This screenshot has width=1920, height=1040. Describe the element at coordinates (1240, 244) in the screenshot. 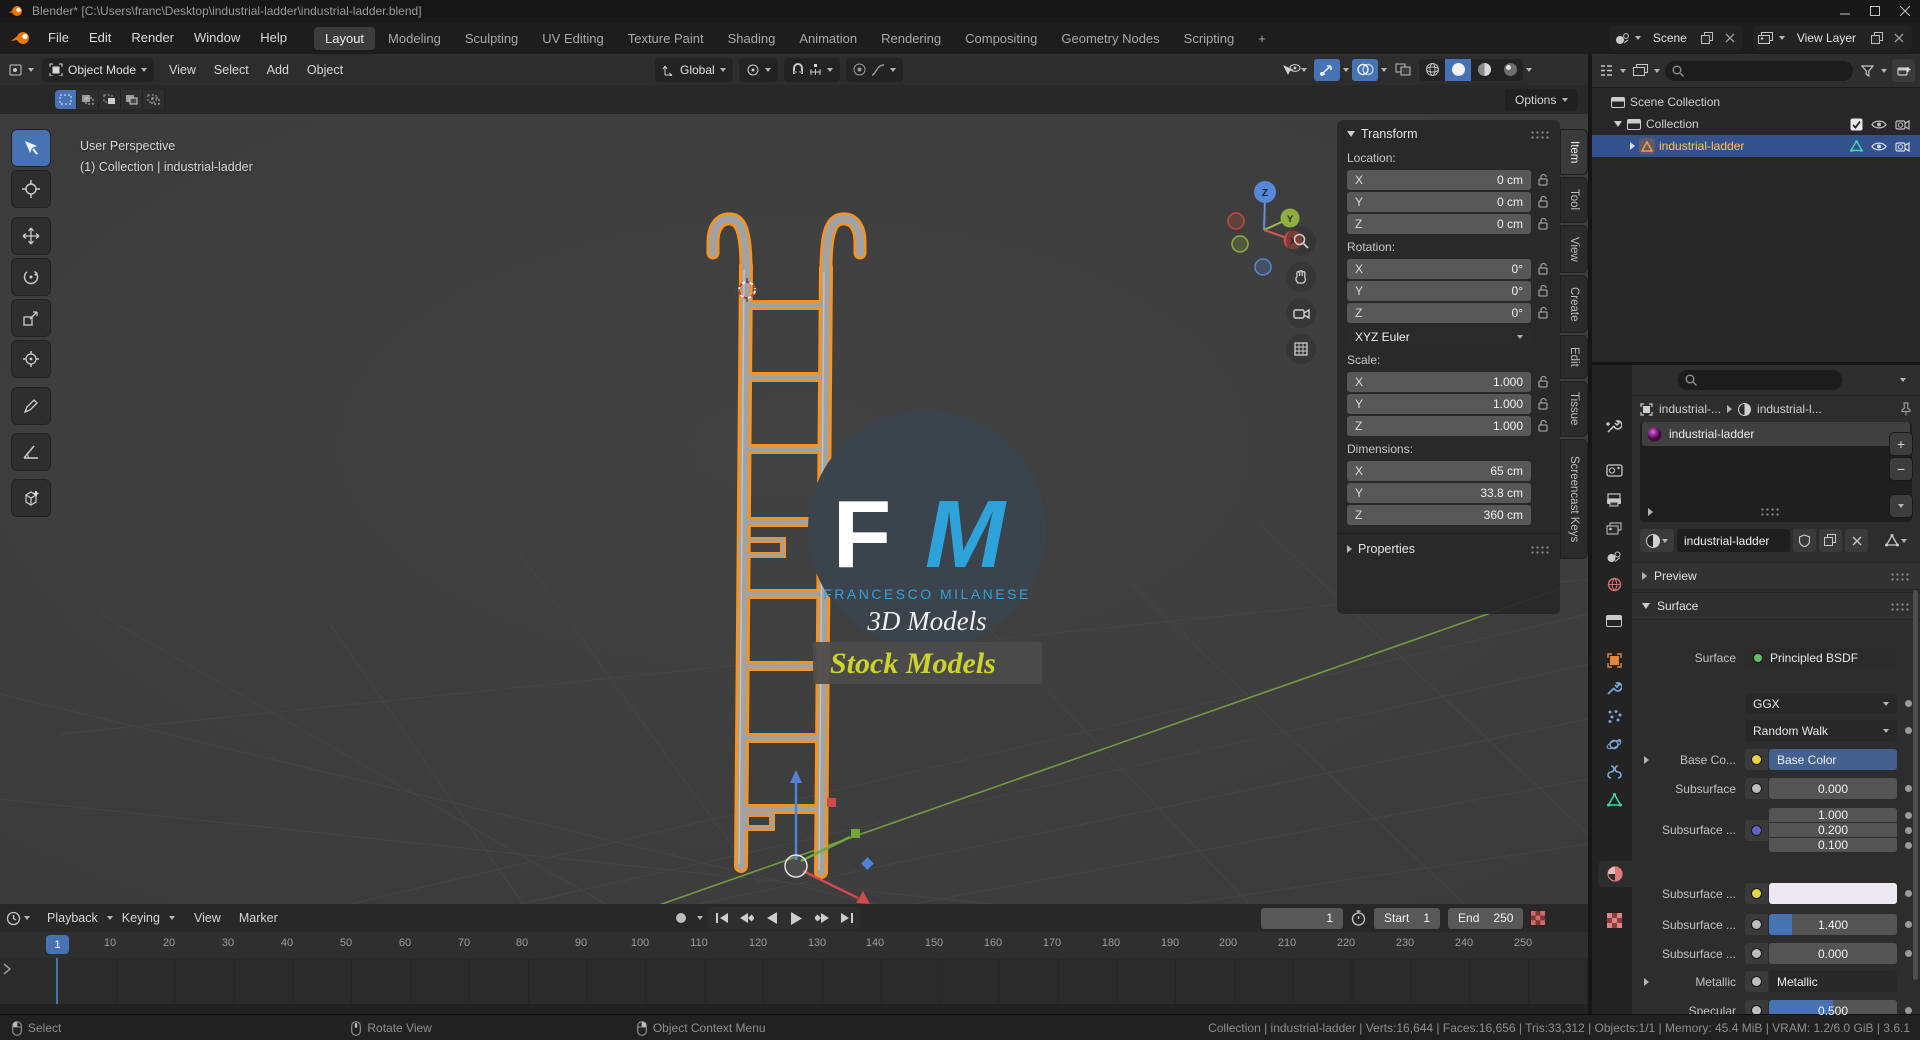

I see `gizmo-y-neg-axis` at that location.